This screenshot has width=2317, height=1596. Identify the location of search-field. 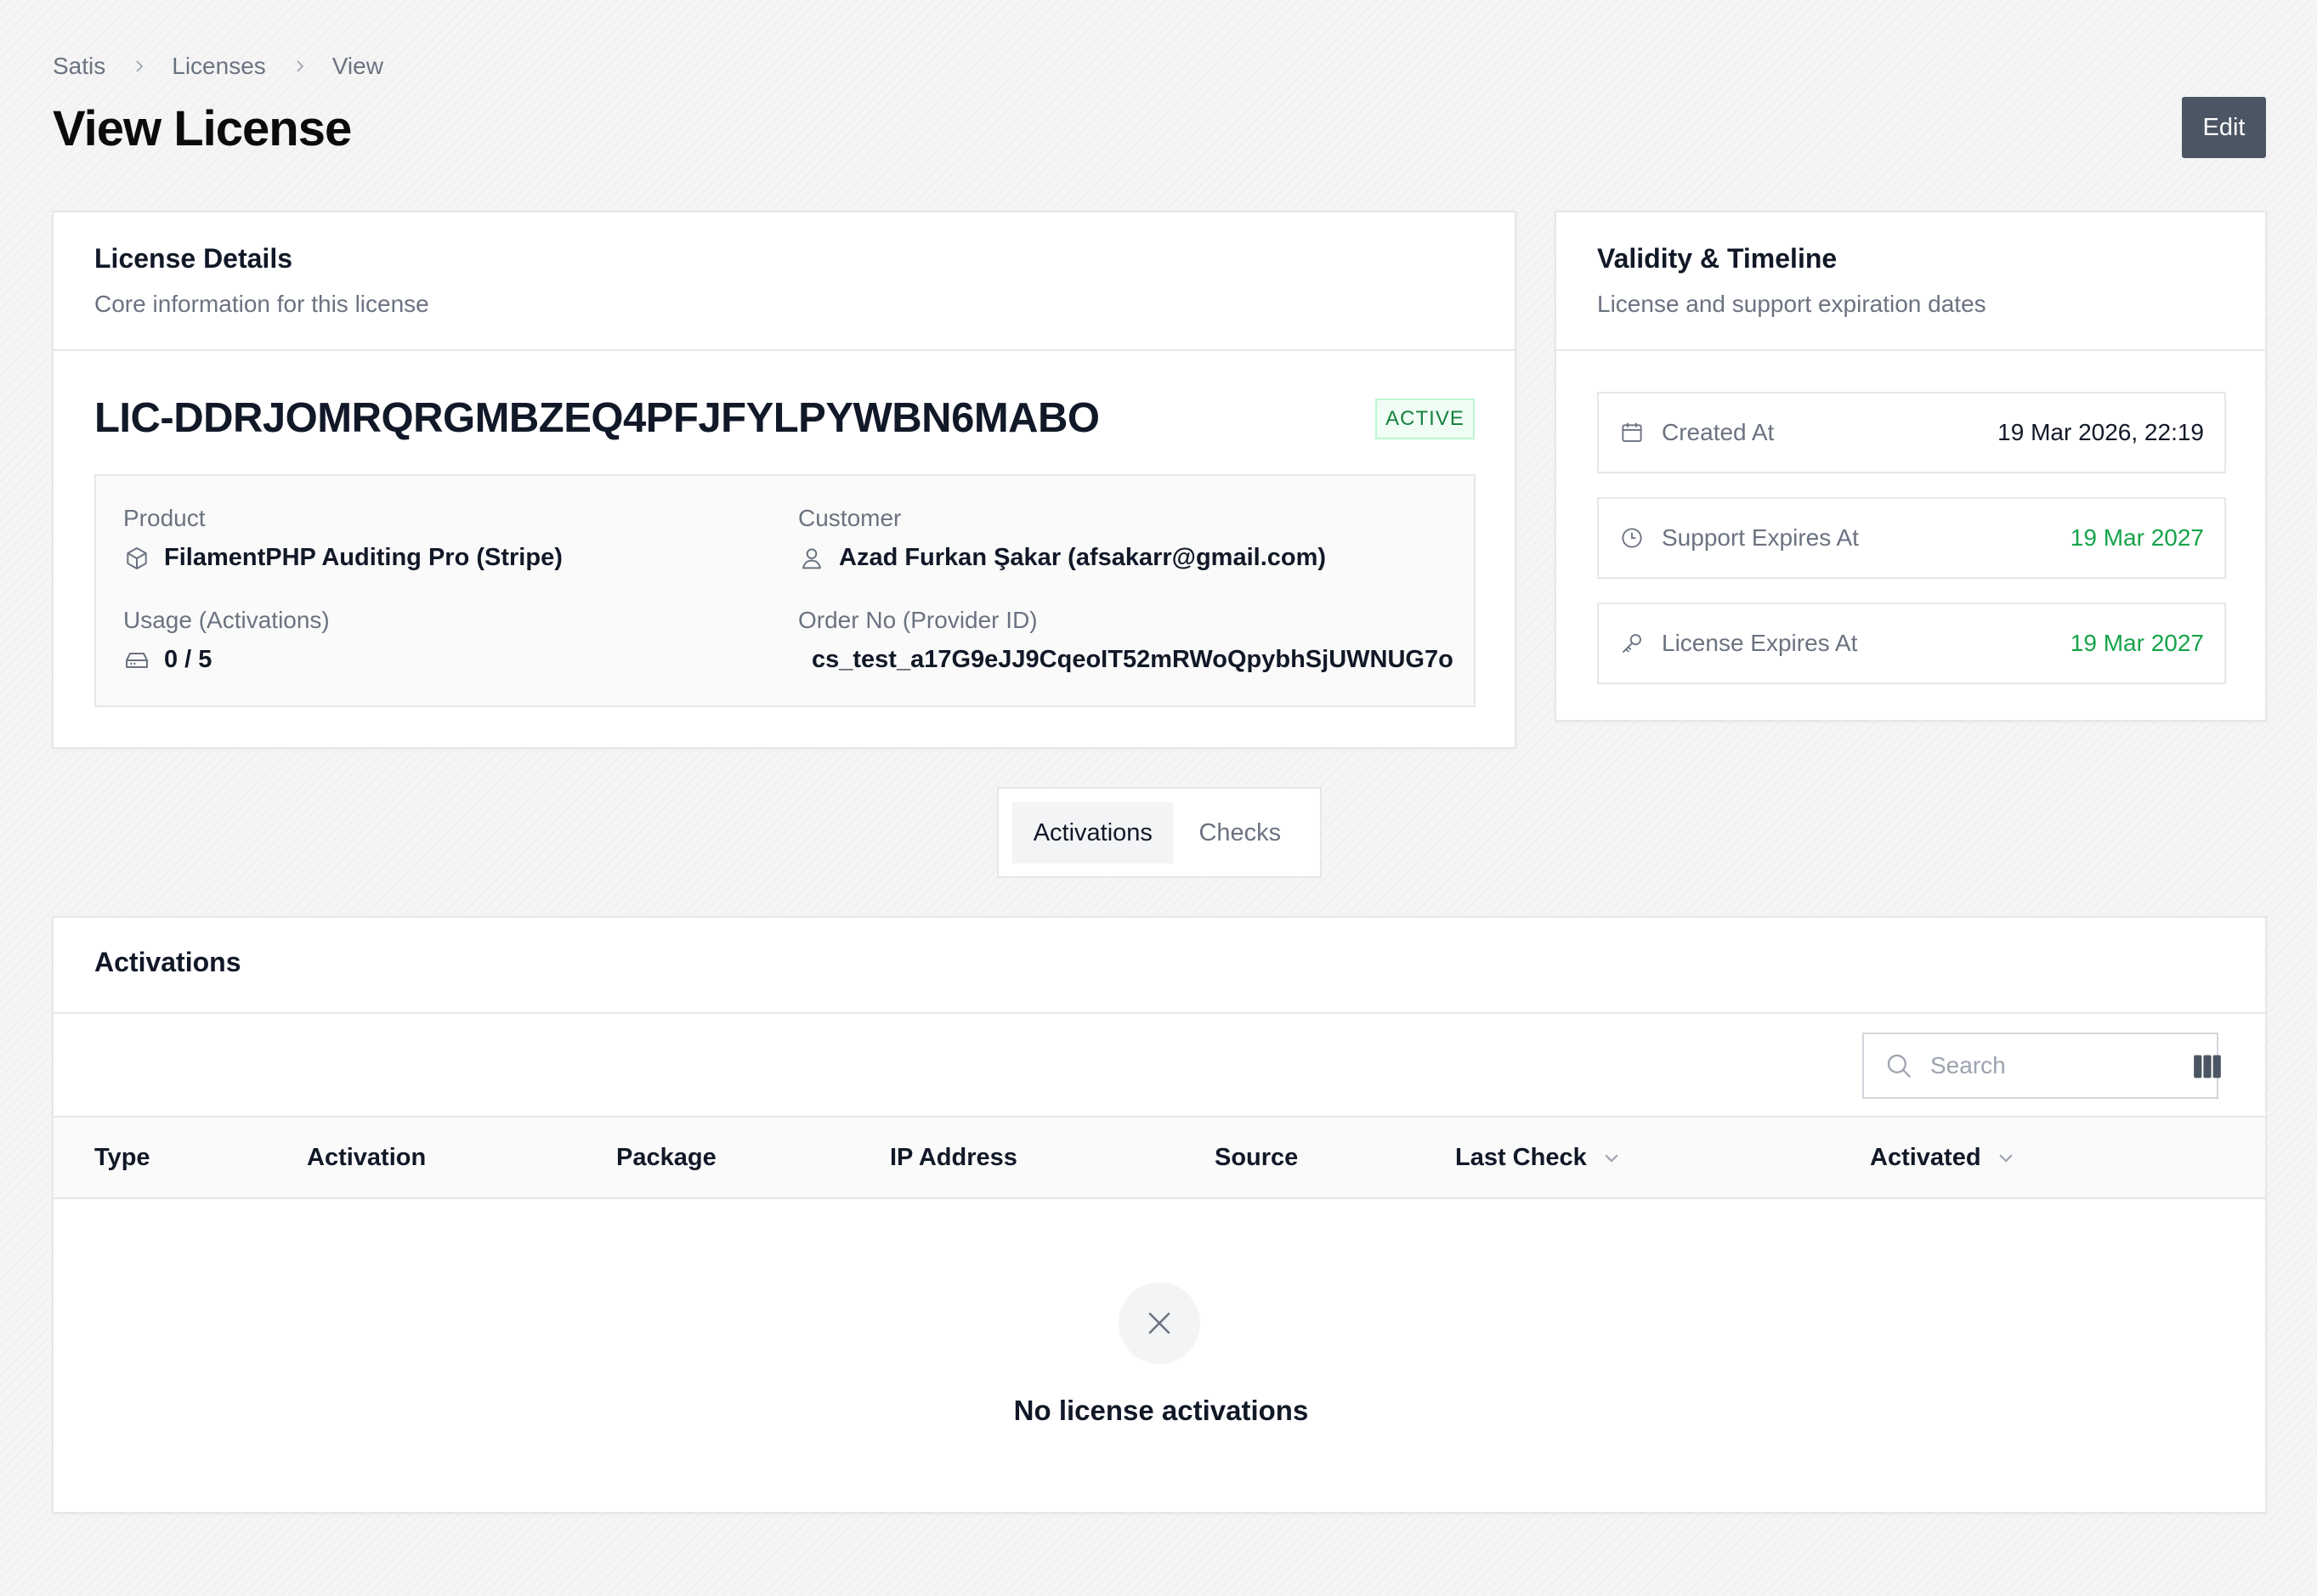
(2040, 1066).